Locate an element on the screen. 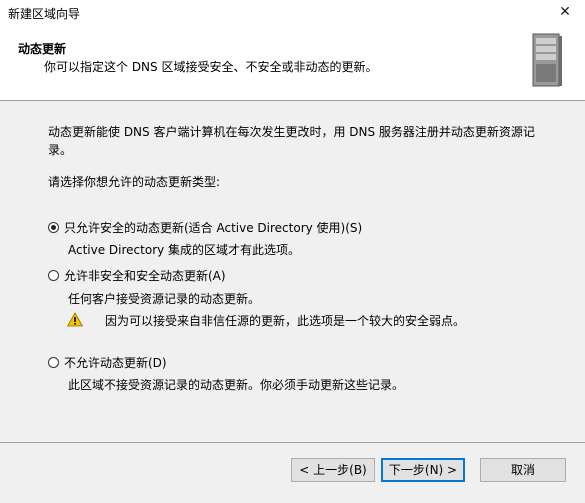  description-line-2: 录。 is located at coordinates (60, 150).